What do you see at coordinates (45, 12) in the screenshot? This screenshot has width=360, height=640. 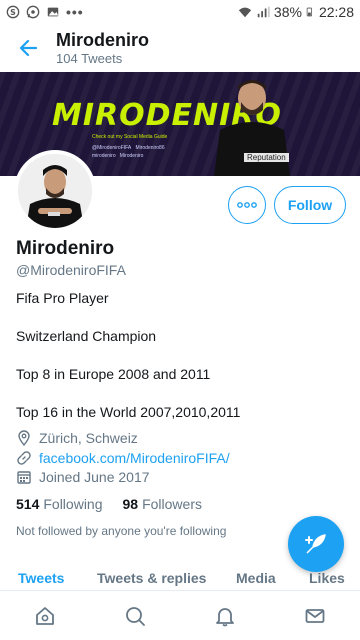 I see `status-notification-icons: S •••` at bounding box center [45, 12].